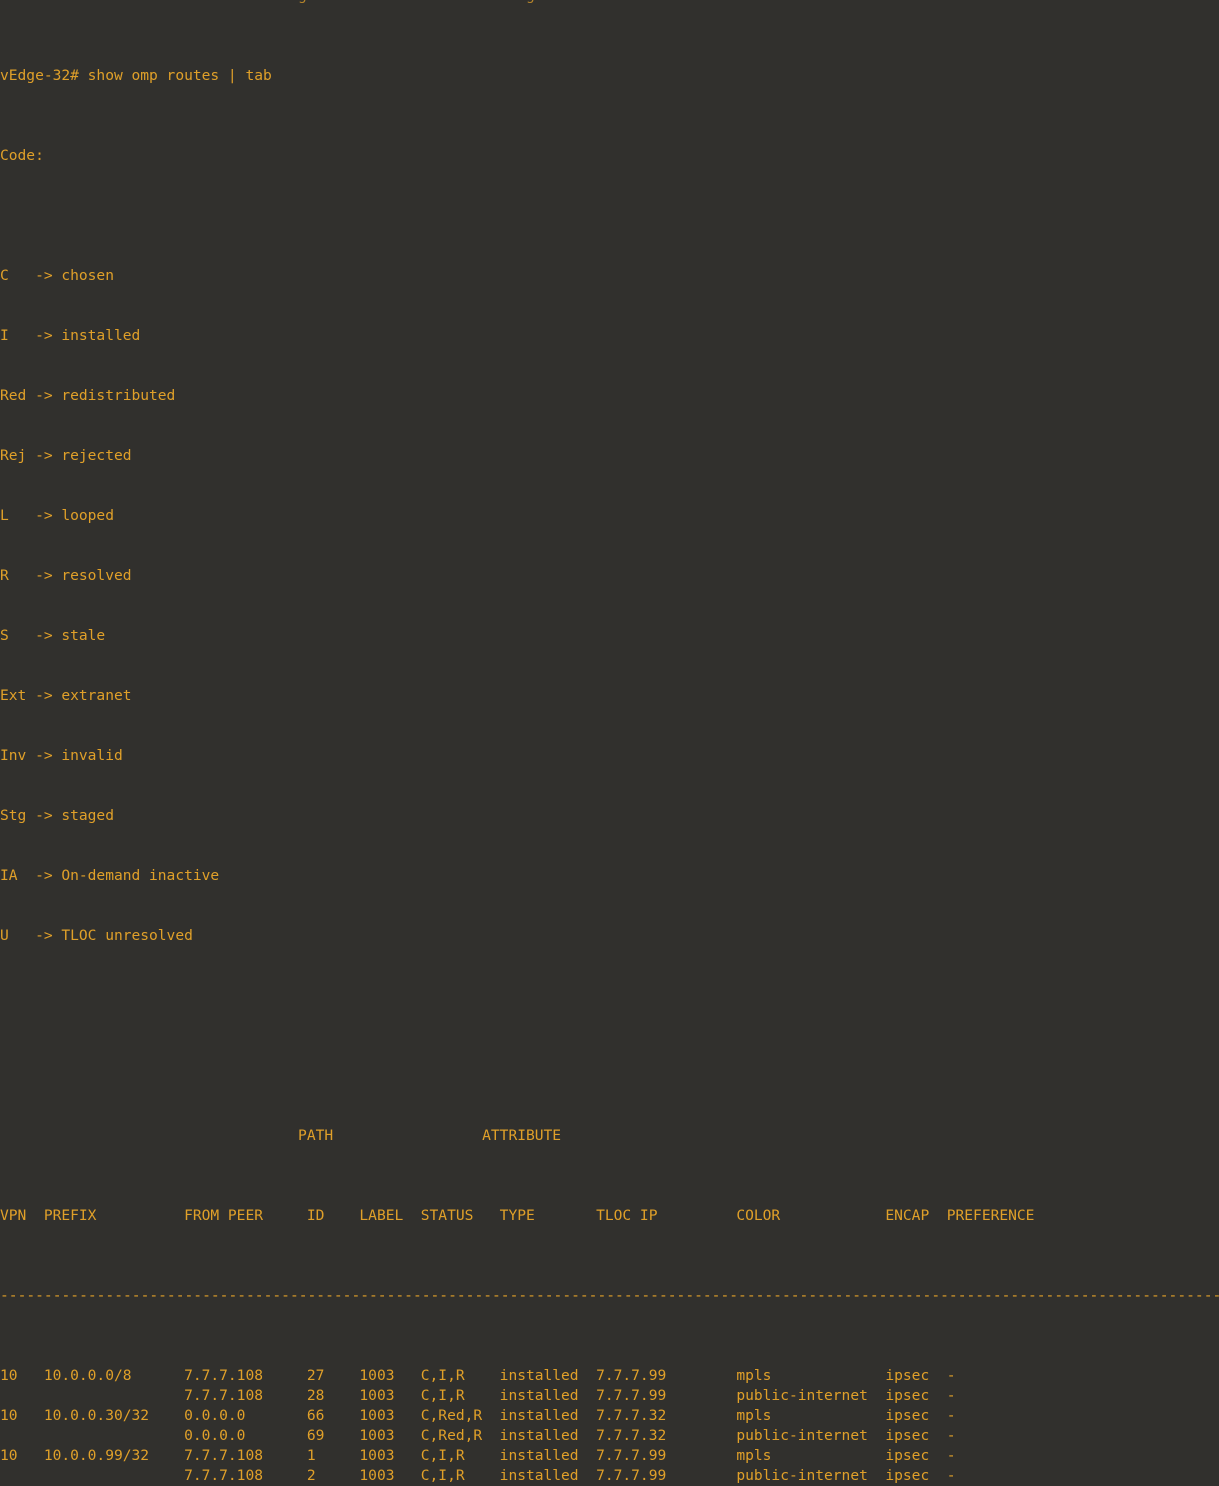  I want to click on command-prompt-line: vEdge-32# show omp routes | tab, so click(609, 76).